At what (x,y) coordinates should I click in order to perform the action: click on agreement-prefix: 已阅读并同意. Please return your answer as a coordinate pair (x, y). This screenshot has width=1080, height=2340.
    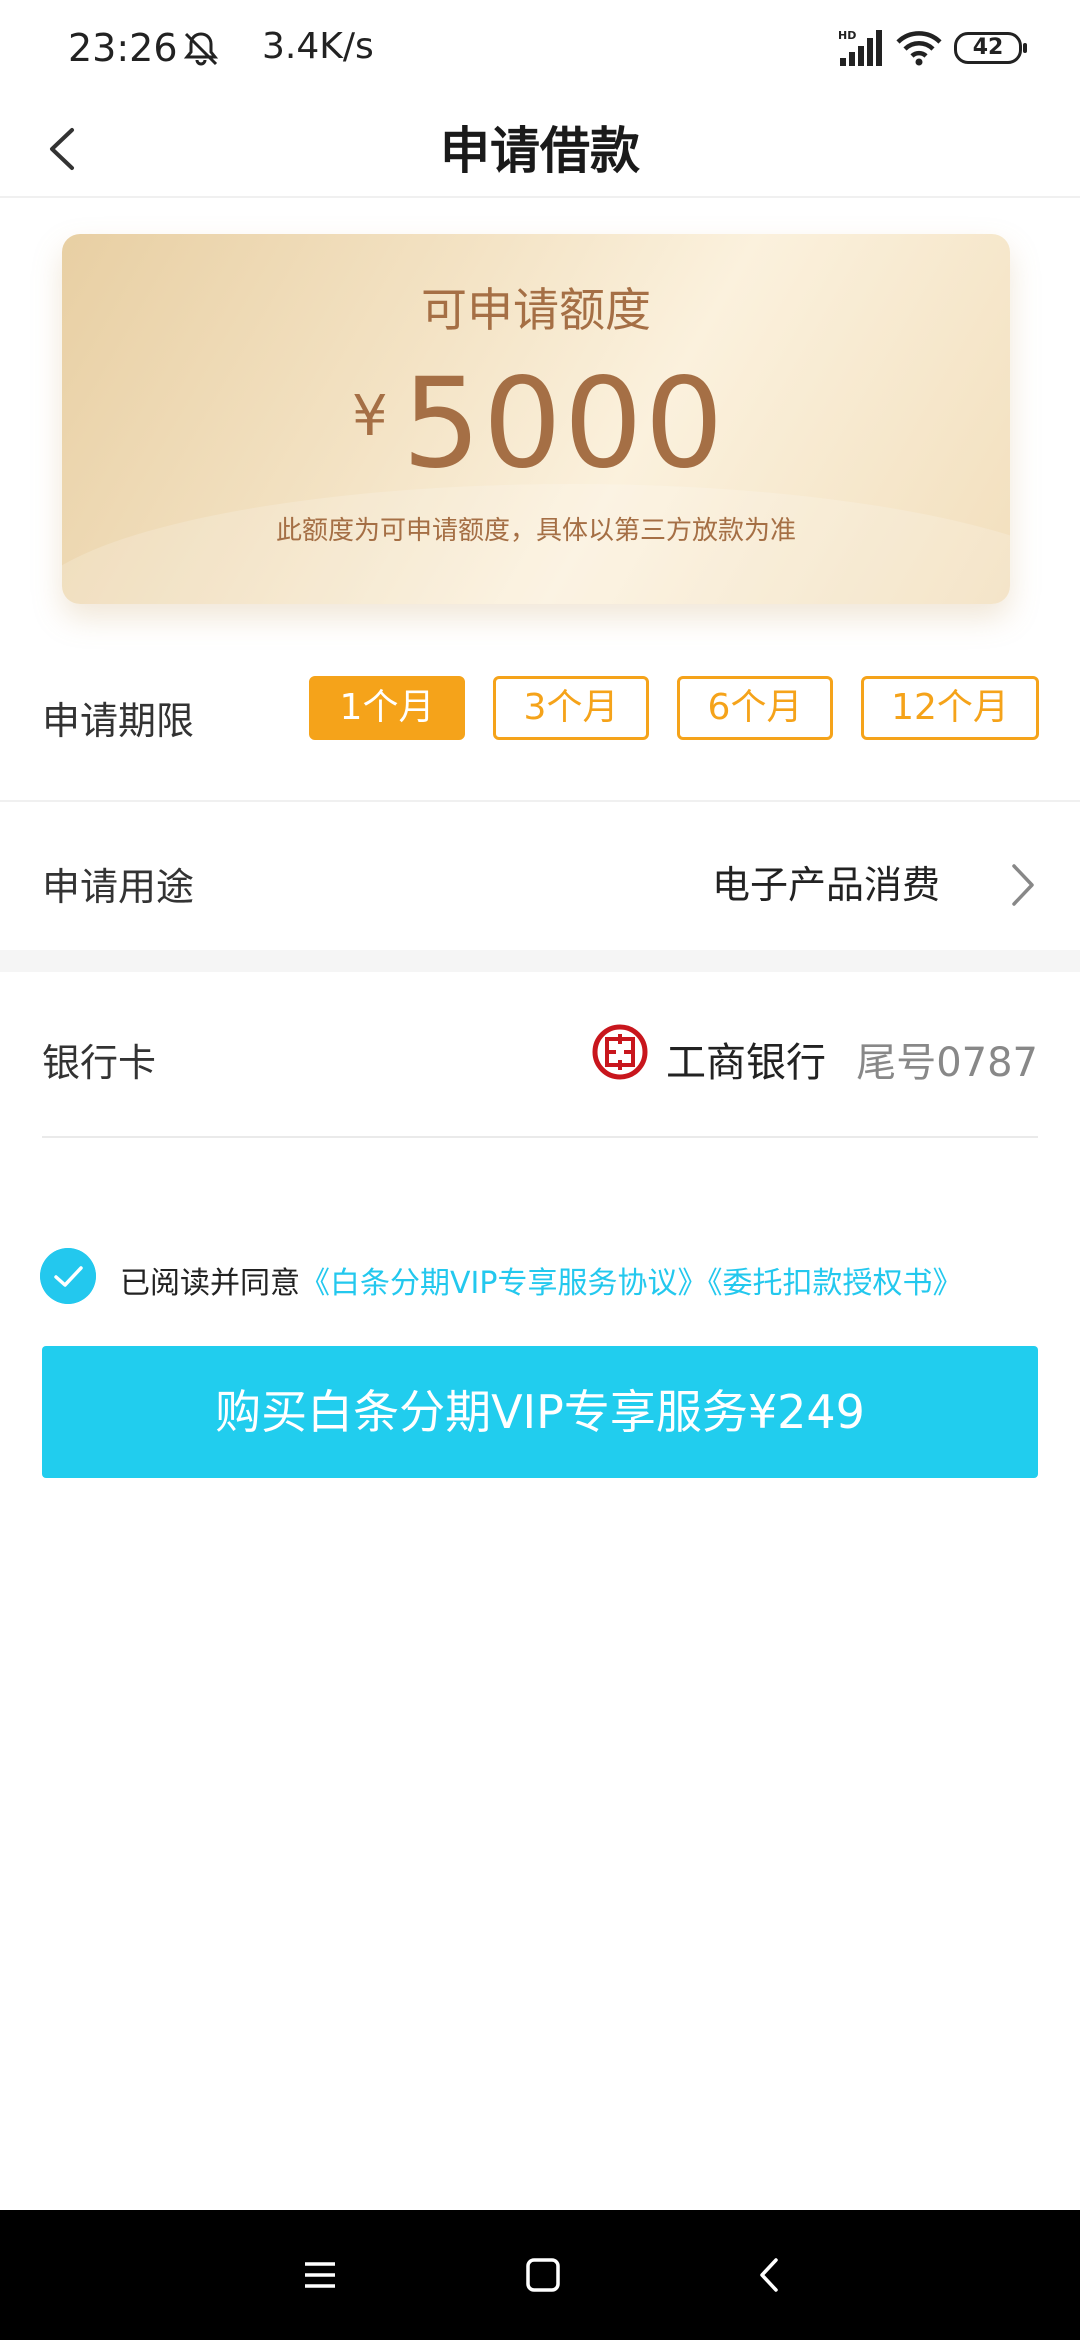
    Looking at the image, I should click on (210, 1283).